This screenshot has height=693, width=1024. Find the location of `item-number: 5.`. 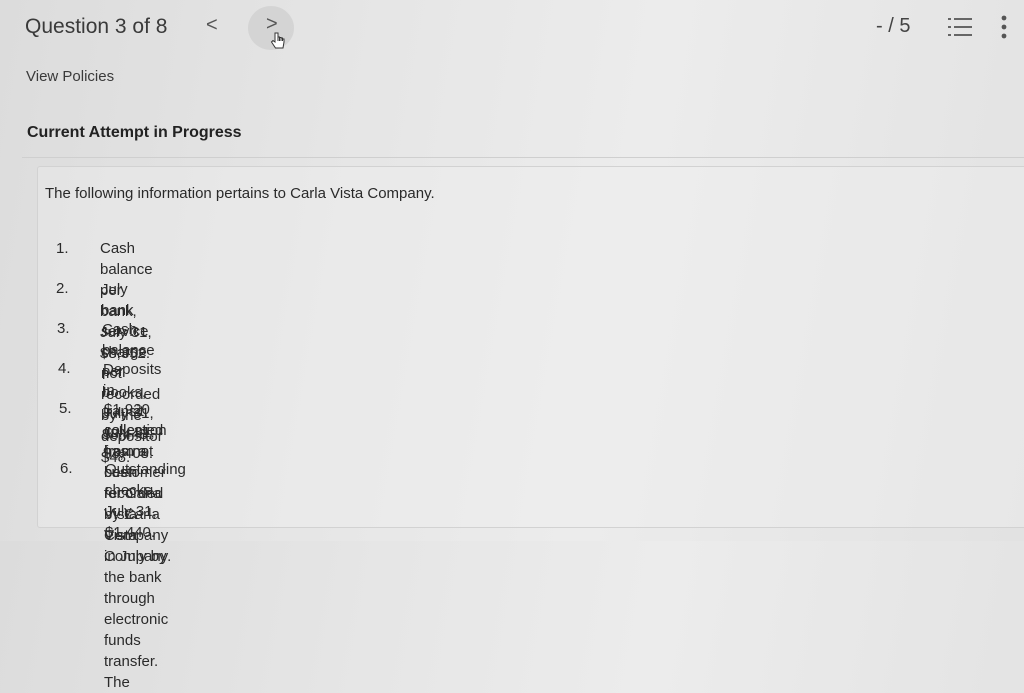

item-number: 5. is located at coordinates (65, 408).